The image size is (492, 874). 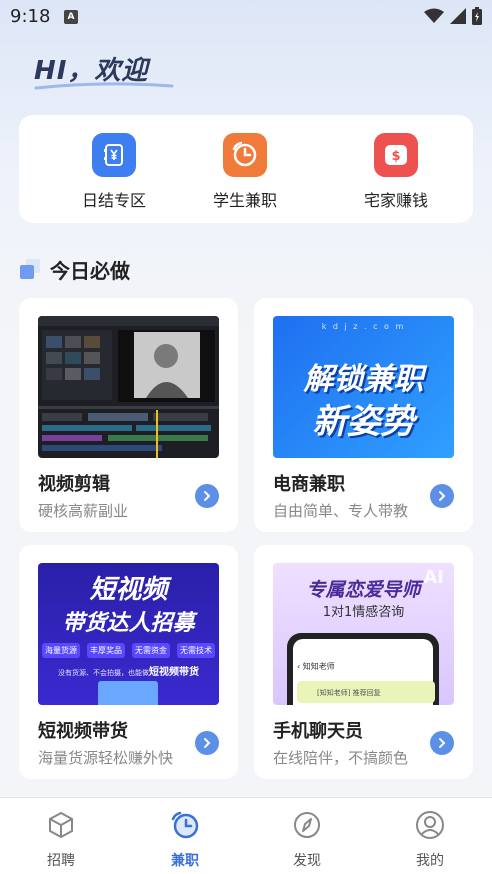 What do you see at coordinates (113, 200) in the screenshot?
I see `quick-link-label: 日结专区` at bounding box center [113, 200].